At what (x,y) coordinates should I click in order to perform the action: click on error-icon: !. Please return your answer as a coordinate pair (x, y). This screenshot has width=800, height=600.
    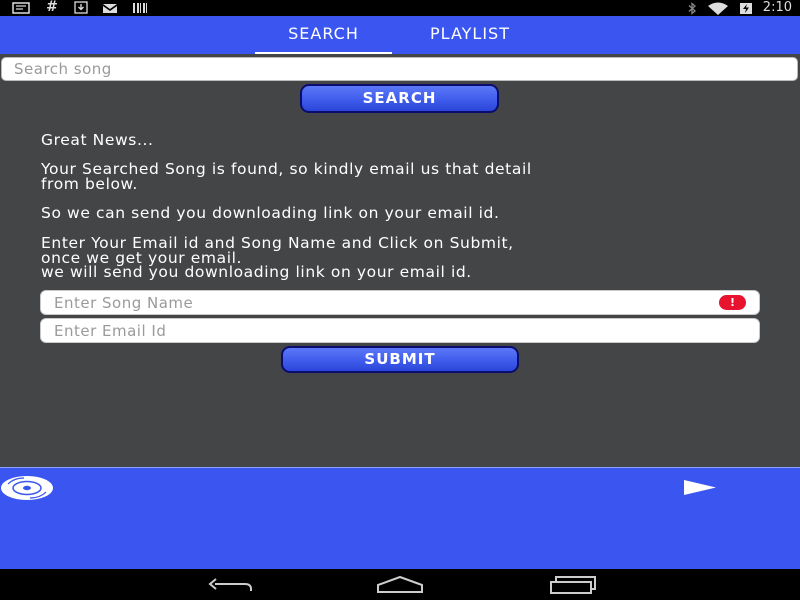
    Looking at the image, I should click on (732, 302).